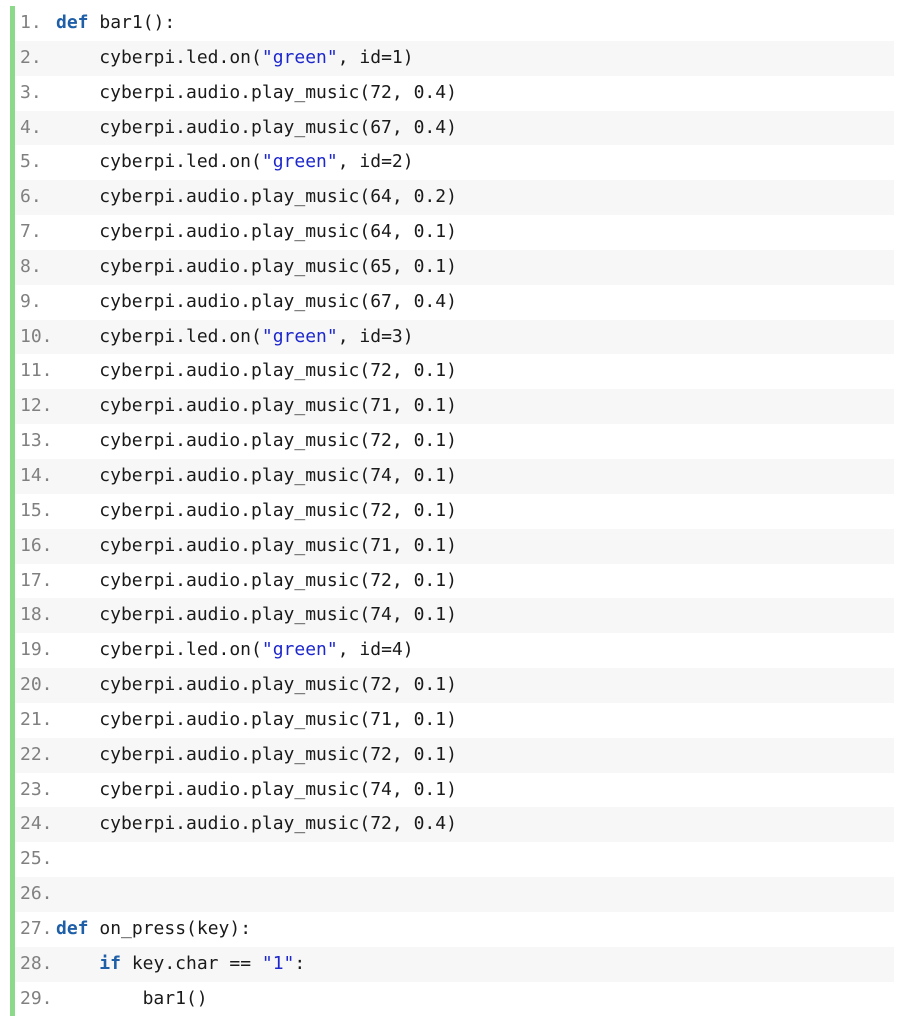 Image resolution: width=908 pixels, height=1030 pixels. What do you see at coordinates (36, 650) in the screenshot?
I see `line-number: 19.` at bounding box center [36, 650].